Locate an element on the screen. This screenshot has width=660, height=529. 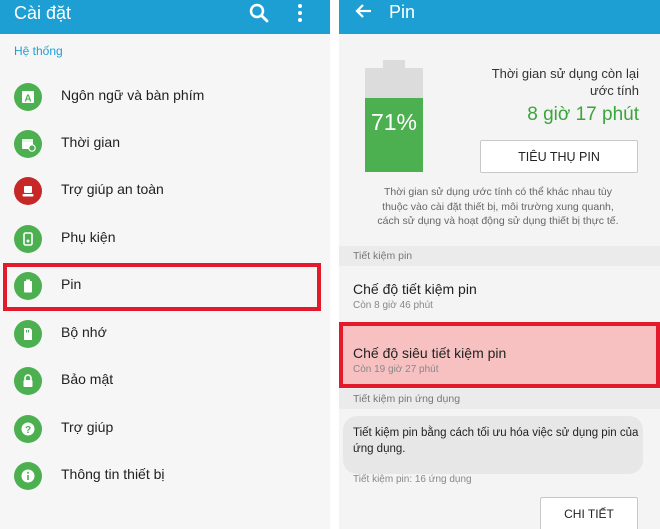
safety-icon is located at coordinates (28, 191).